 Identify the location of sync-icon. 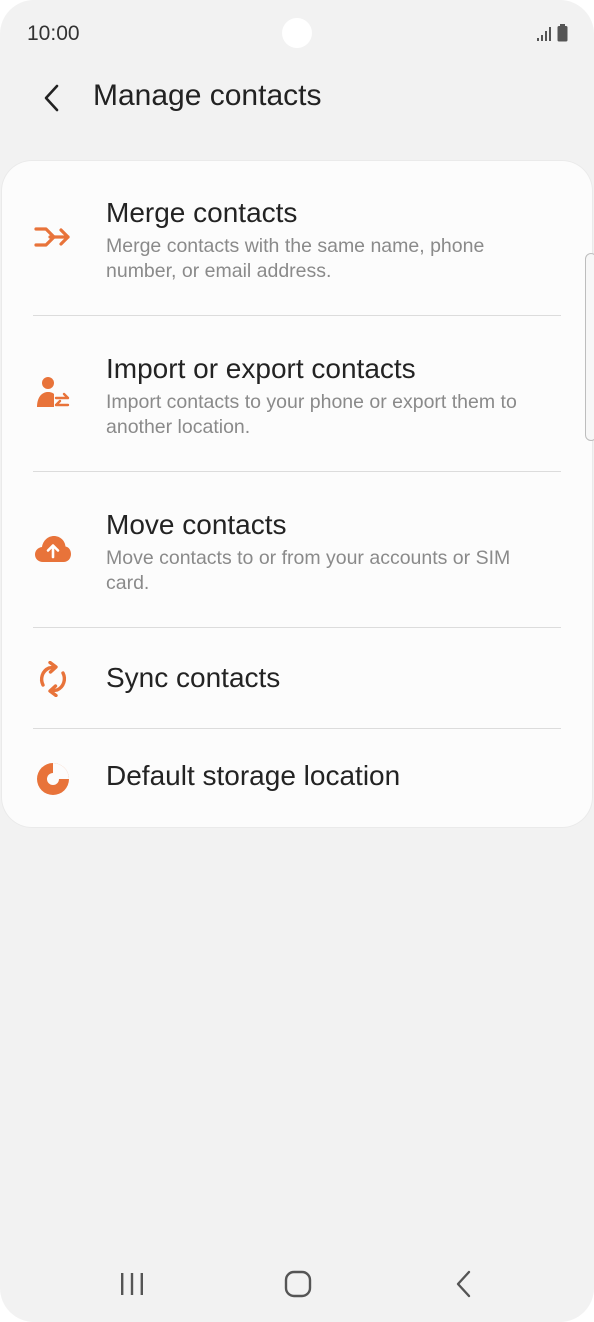
(53, 679).